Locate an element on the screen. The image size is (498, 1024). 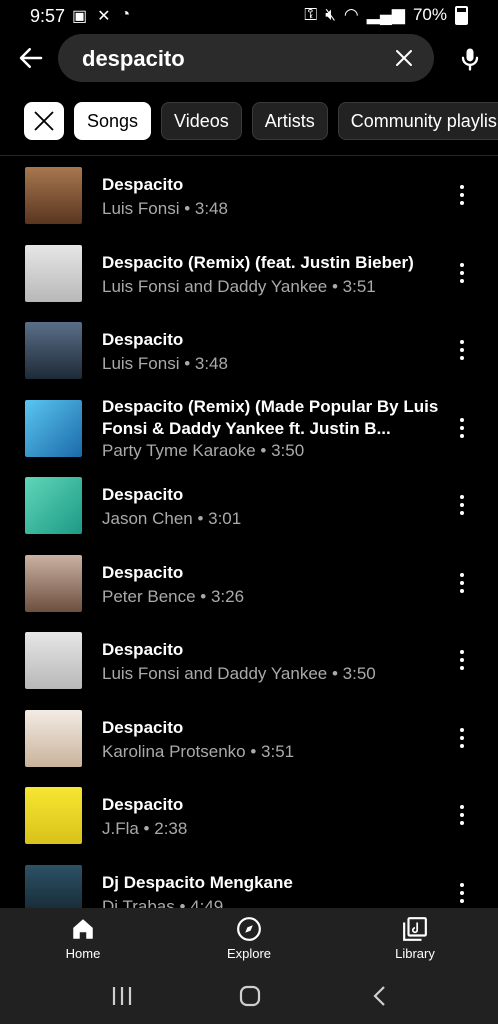
nav-home: Home is located at coordinates (83, 938).